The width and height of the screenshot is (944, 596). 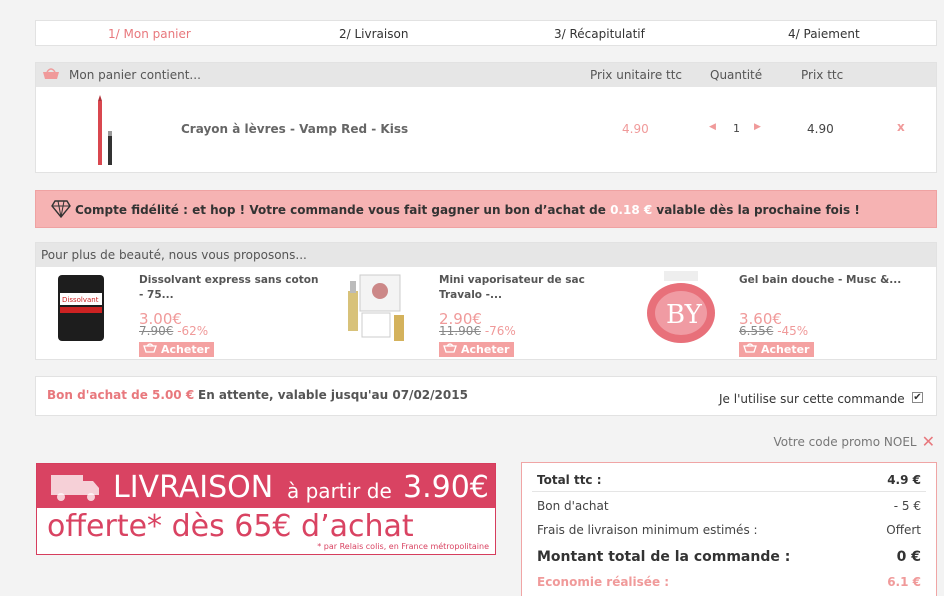 What do you see at coordinates (500, 331) in the screenshot?
I see `discount: -76%` at bounding box center [500, 331].